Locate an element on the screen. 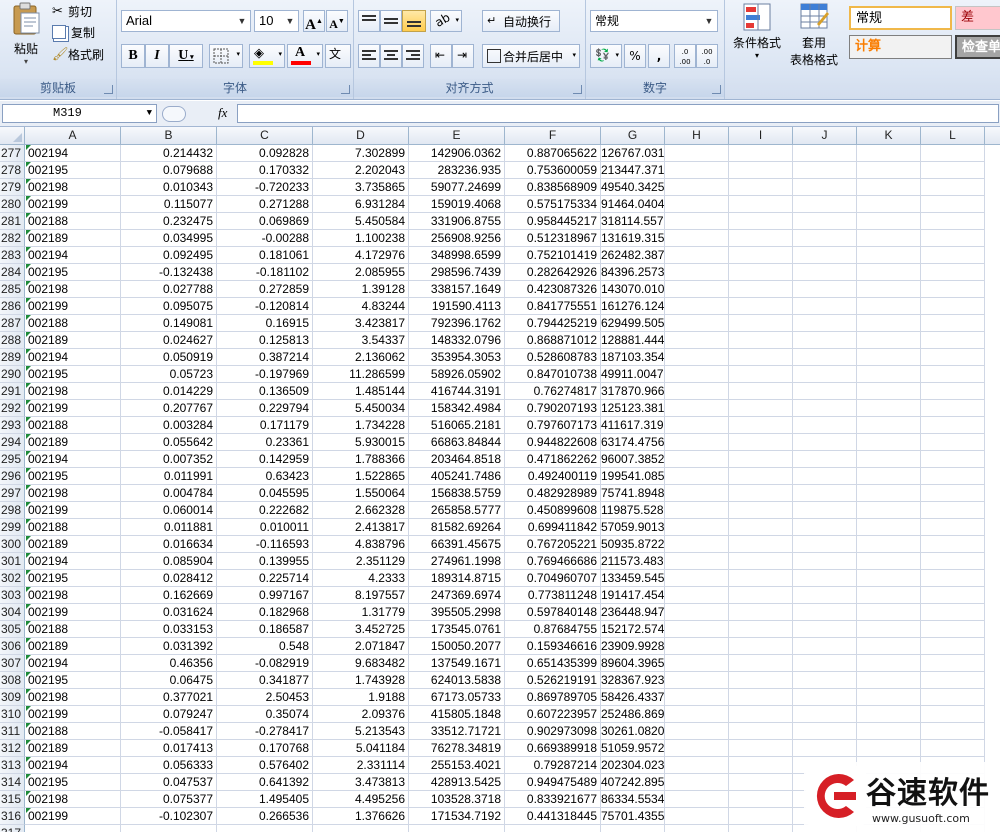 The width and height of the screenshot is (1000, 832). column-header-g: G is located at coordinates (633, 135).